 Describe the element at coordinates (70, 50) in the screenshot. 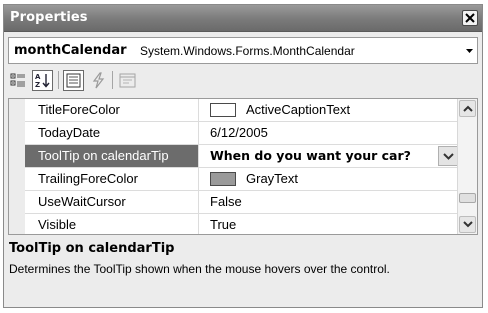

I see `object-name: monthCalendar` at that location.